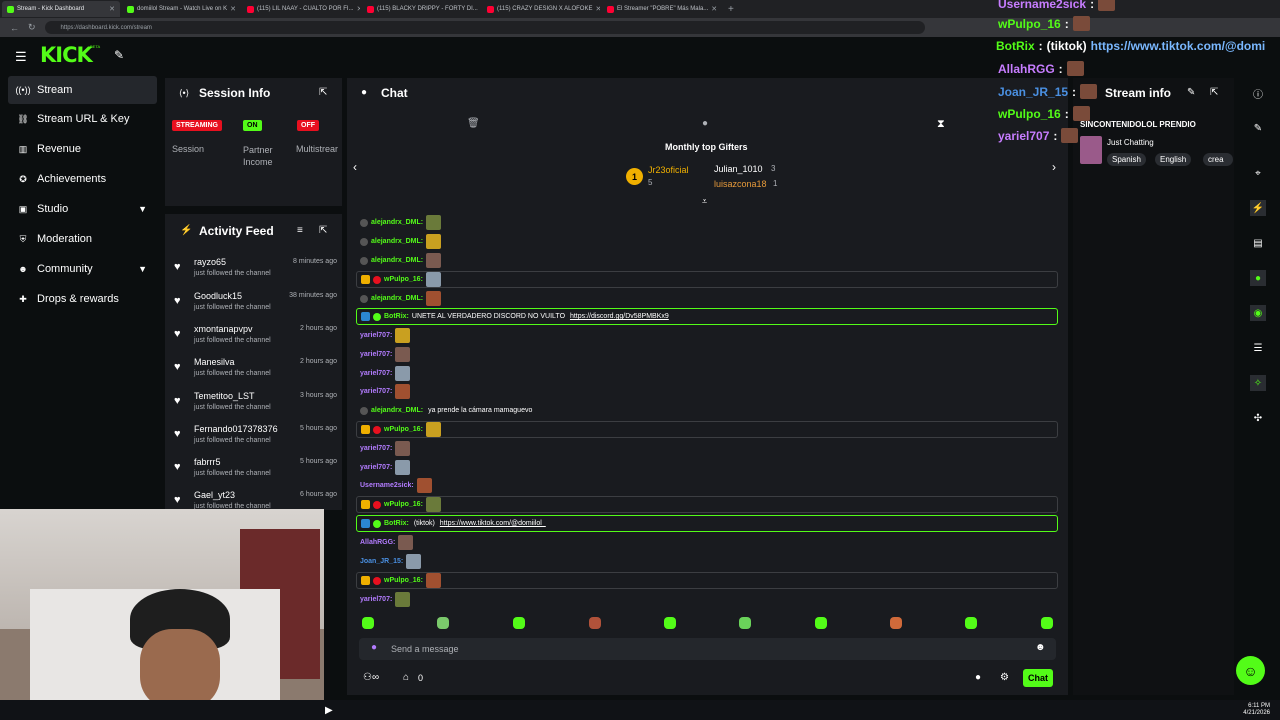  Describe the element at coordinates (1038, 678) in the screenshot. I see `send-chat-button: Chat` at that location.